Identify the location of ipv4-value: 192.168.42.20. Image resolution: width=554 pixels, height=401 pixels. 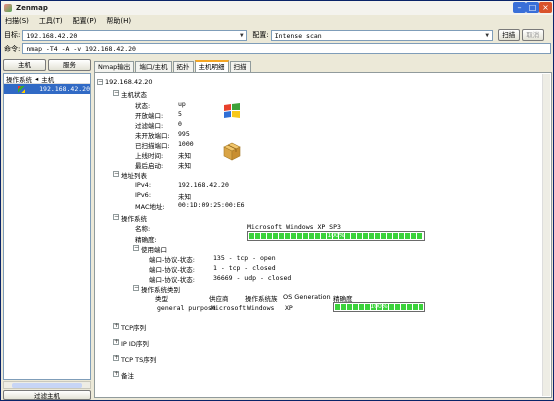
(203, 185).